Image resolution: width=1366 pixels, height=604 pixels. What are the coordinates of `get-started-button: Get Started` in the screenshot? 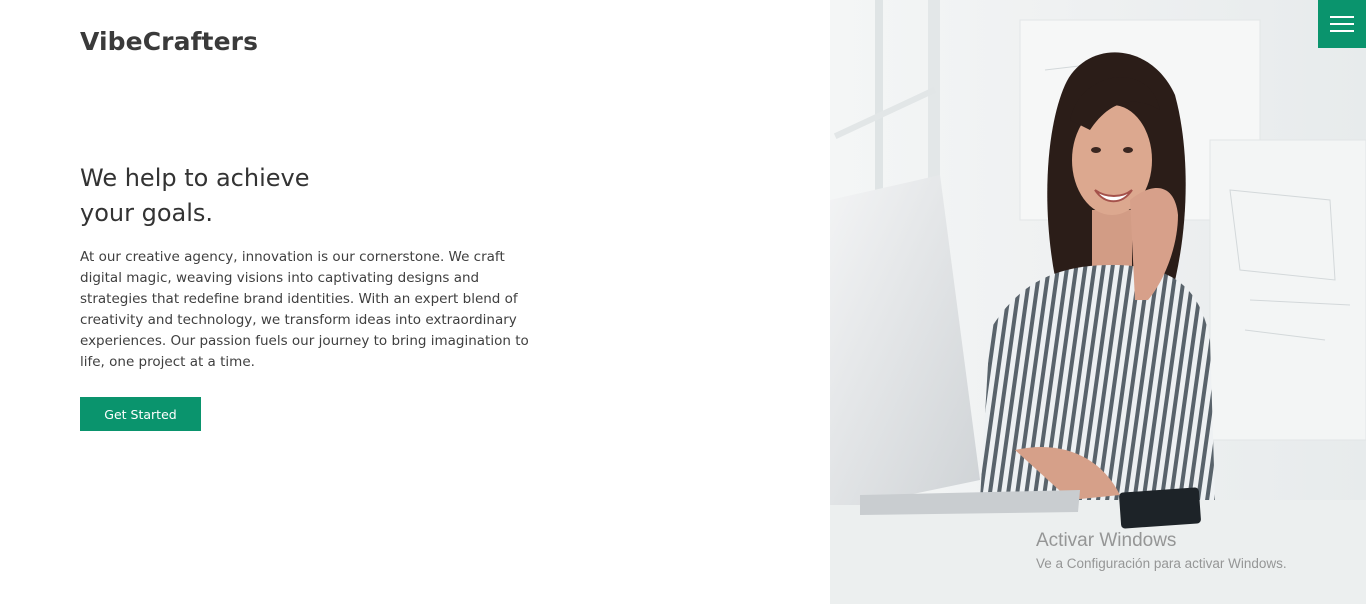 It's located at (140, 414).